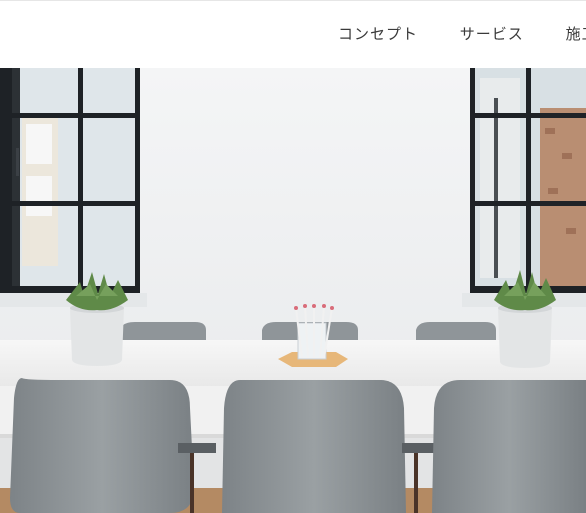  What do you see at coordinates (492, 33) in the screenshot?
I see `nav-item-service: サービス` at bounding box center [492, 33].